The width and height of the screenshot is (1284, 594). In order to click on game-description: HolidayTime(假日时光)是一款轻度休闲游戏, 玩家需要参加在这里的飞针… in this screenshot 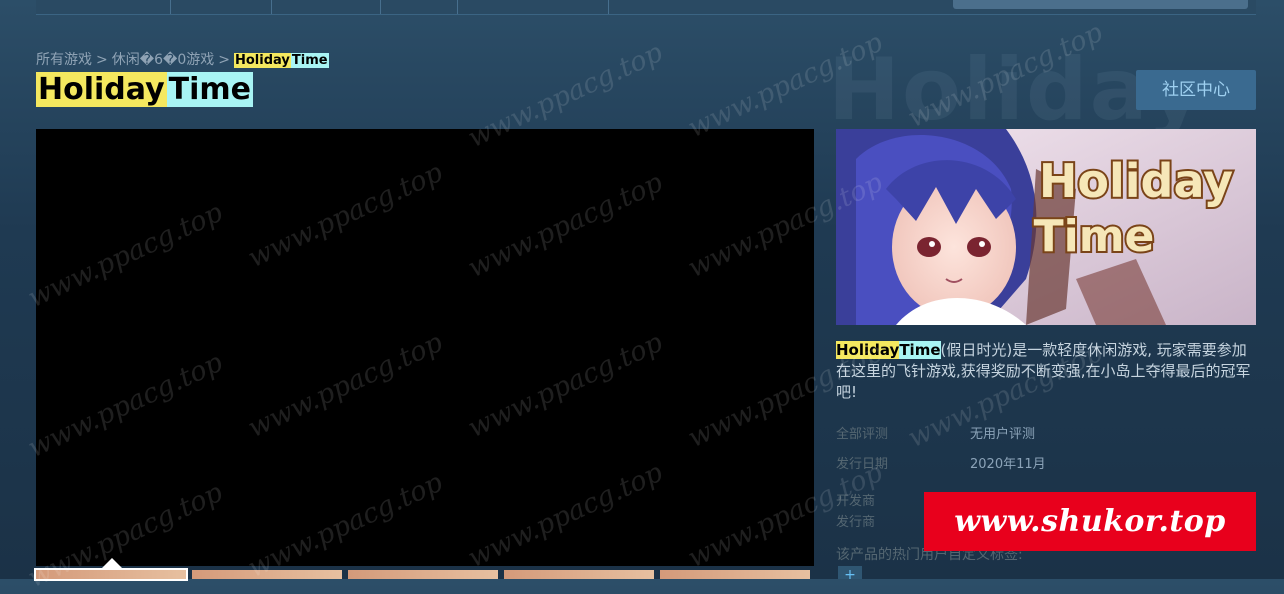, I will do `click(1046, 371)`.